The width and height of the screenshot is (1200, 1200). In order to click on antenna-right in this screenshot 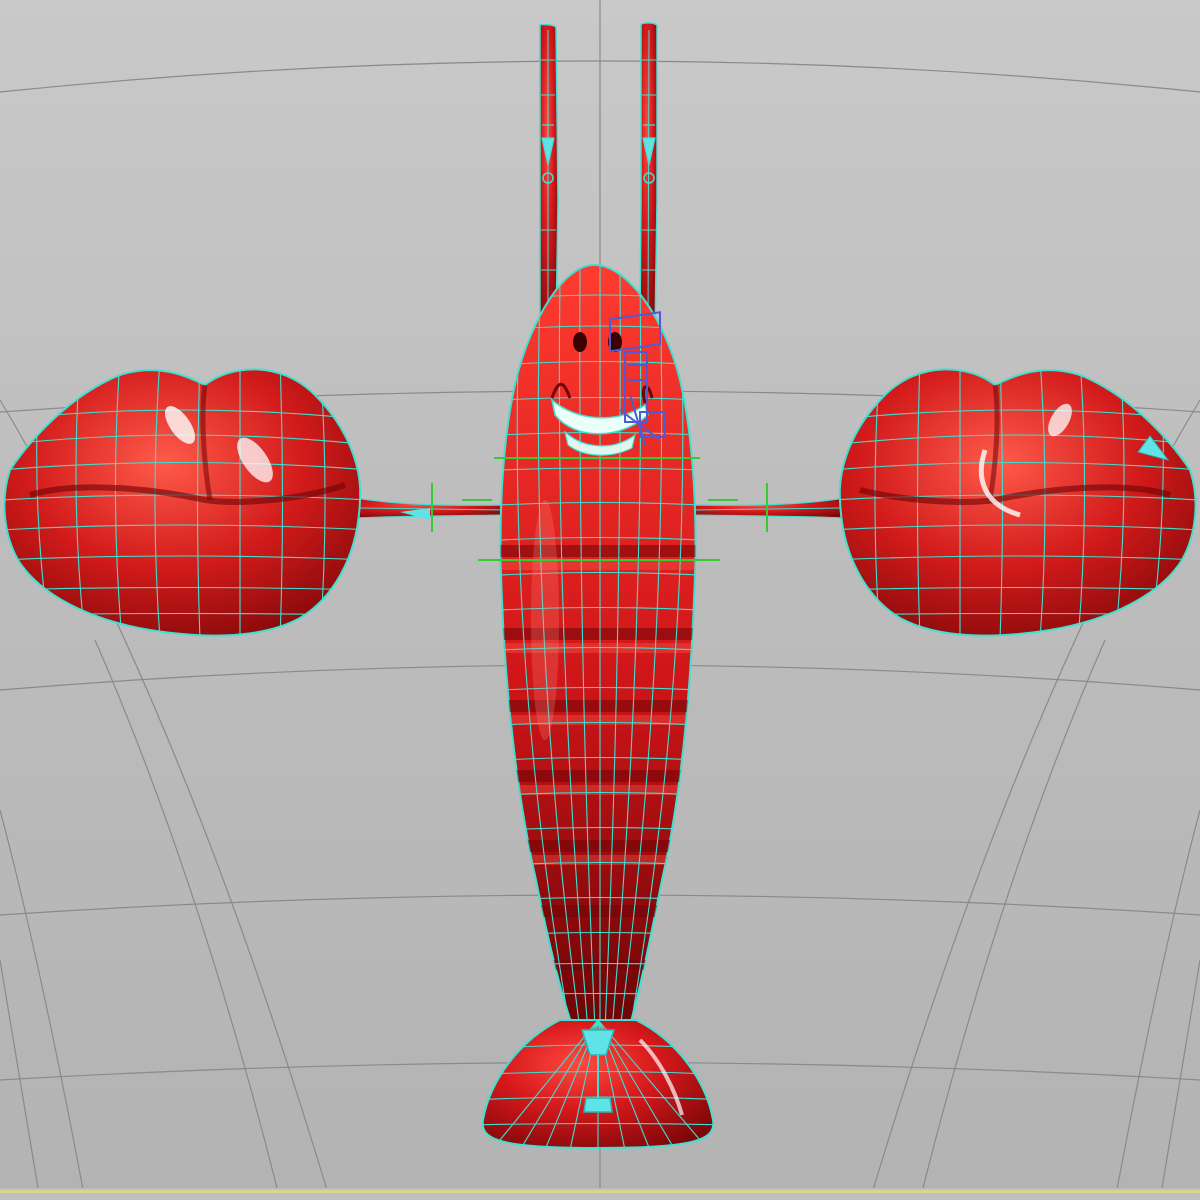, I will do `click(648, 176)`.